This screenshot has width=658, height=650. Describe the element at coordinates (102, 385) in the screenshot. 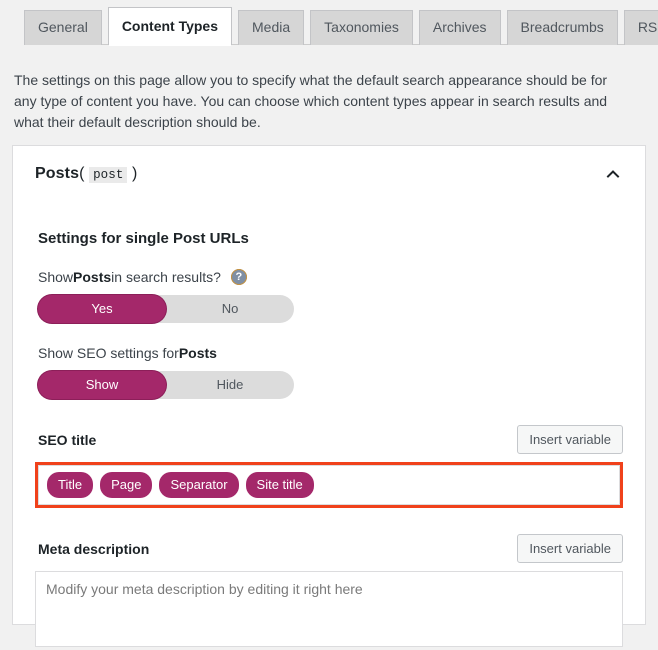

I see `seo-settings-option-show: Show` at that location.